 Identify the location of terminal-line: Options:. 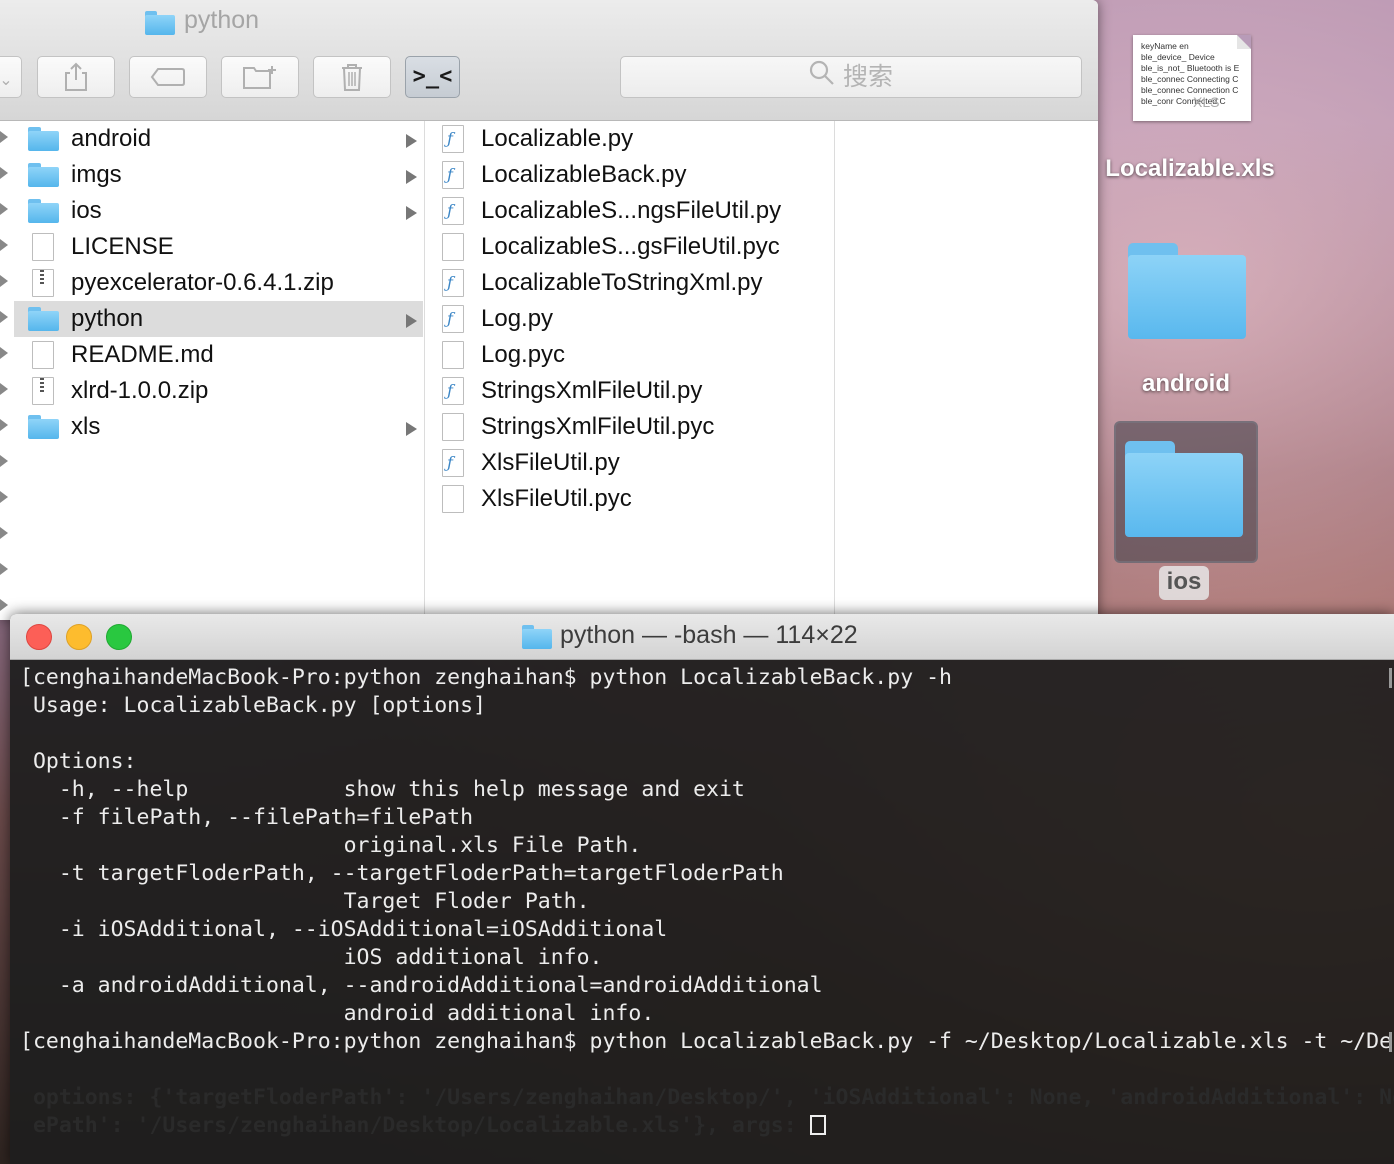
(78, 761).